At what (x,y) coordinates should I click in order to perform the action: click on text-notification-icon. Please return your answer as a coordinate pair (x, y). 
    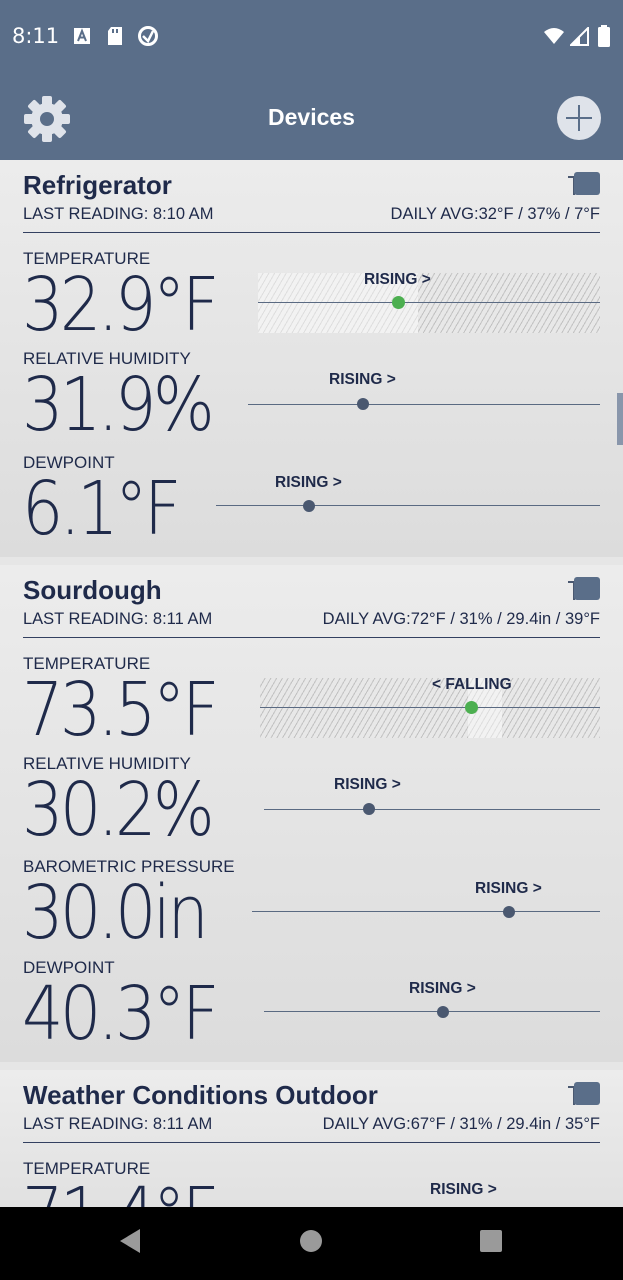
    Looking at the image, I should click on (82, 36).